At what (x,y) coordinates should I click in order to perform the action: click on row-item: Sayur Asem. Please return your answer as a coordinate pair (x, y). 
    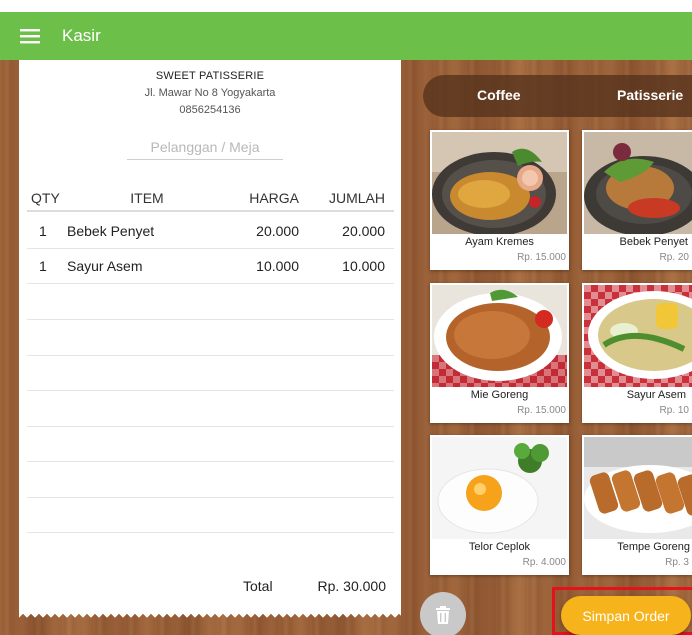
    Looking at the image, I should click on (105, 266).